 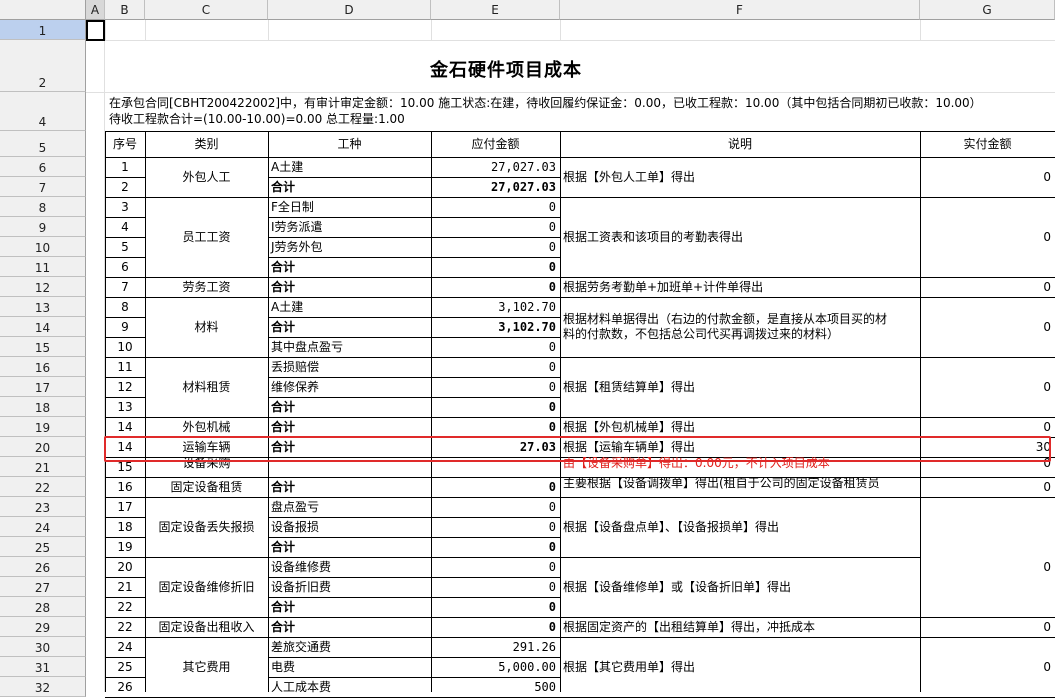 What do you see at coordinates (740, 177) in the screenshot?
I see `description-cell: 根据【外包人工单】得出` at bounding box center [740, 177].